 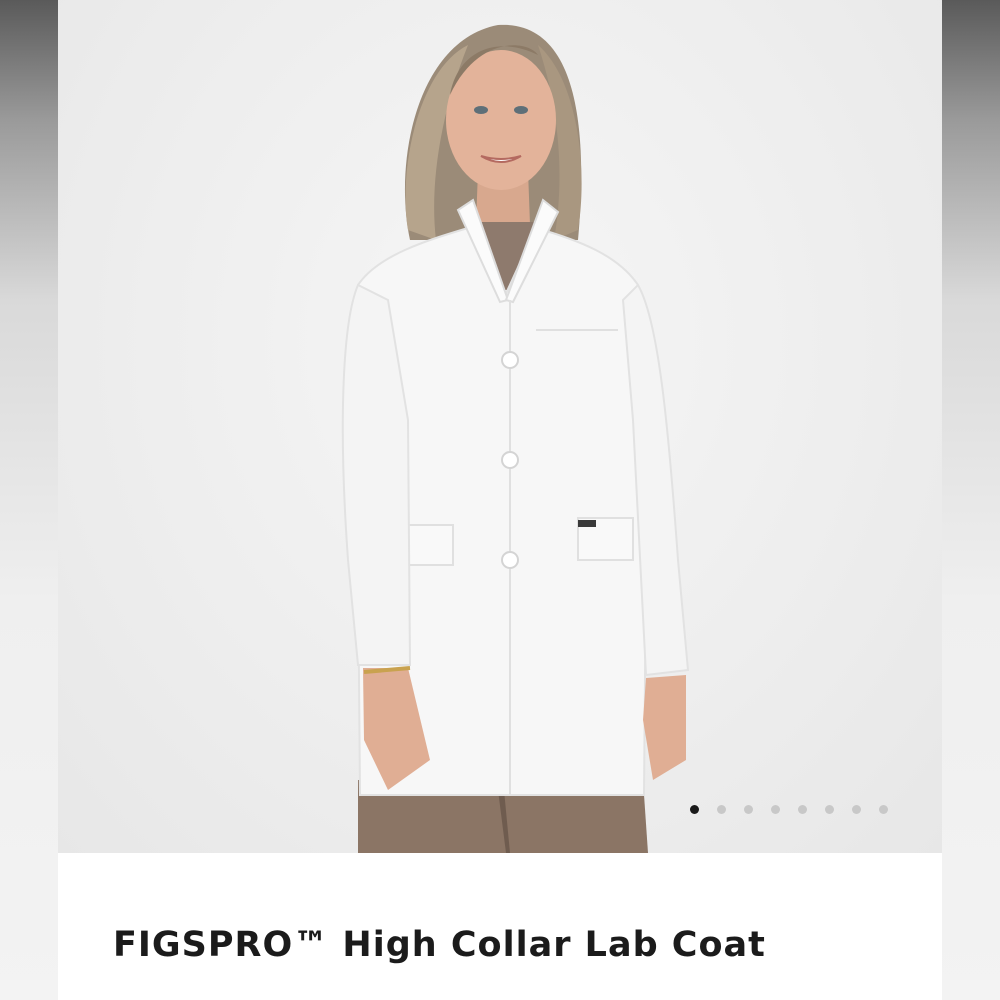 What do you see at coordinates (29, 500) in the screenshot?
I see `left-blur-bar` at bounding box center [29, 500].